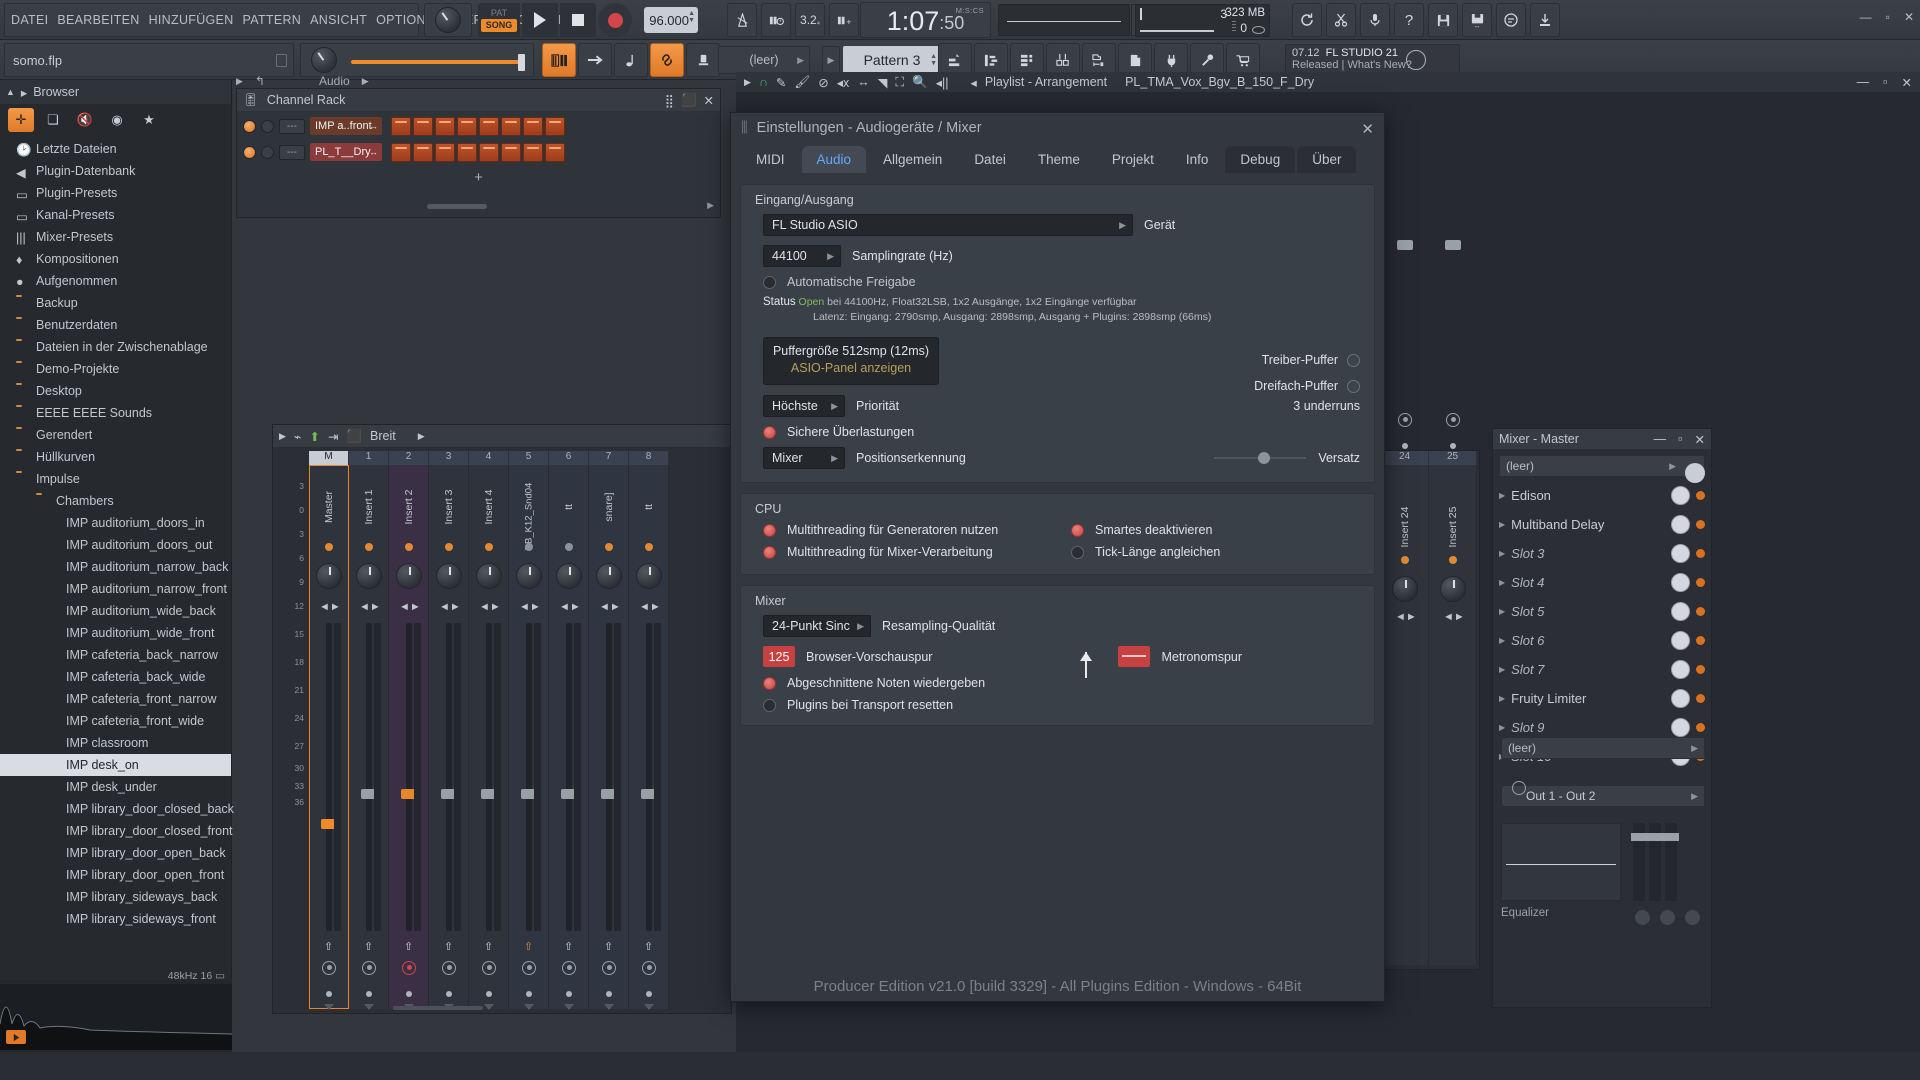  Describe the element at coordinates (671, 20) in the screenshot. I see `tempo-display: 96.000 ▲ ▼` at that location.